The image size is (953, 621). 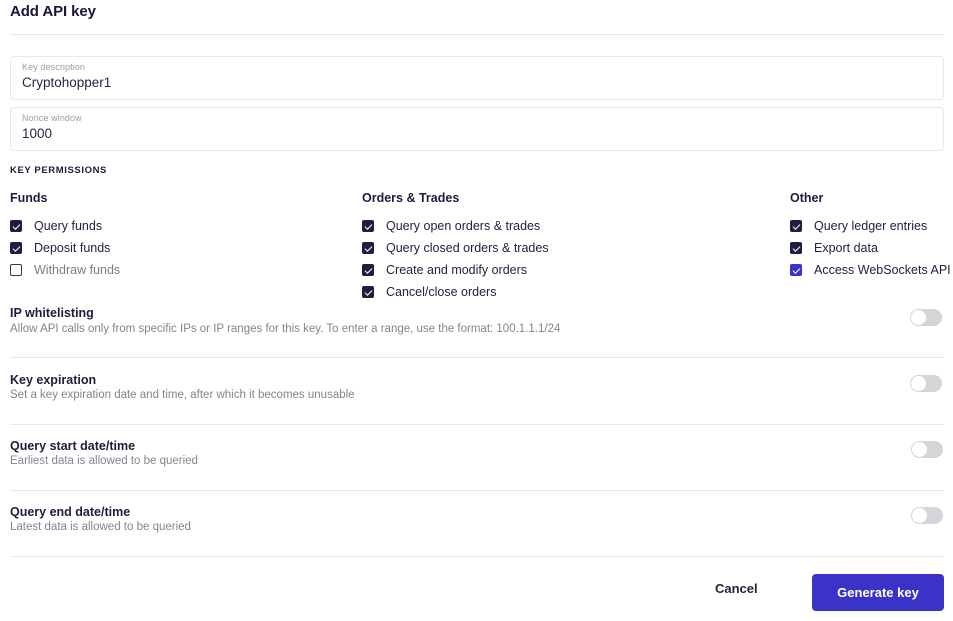 I want to click on checkbox-row-deposit-funds: Deposit funds, so click(x=180, y=248).